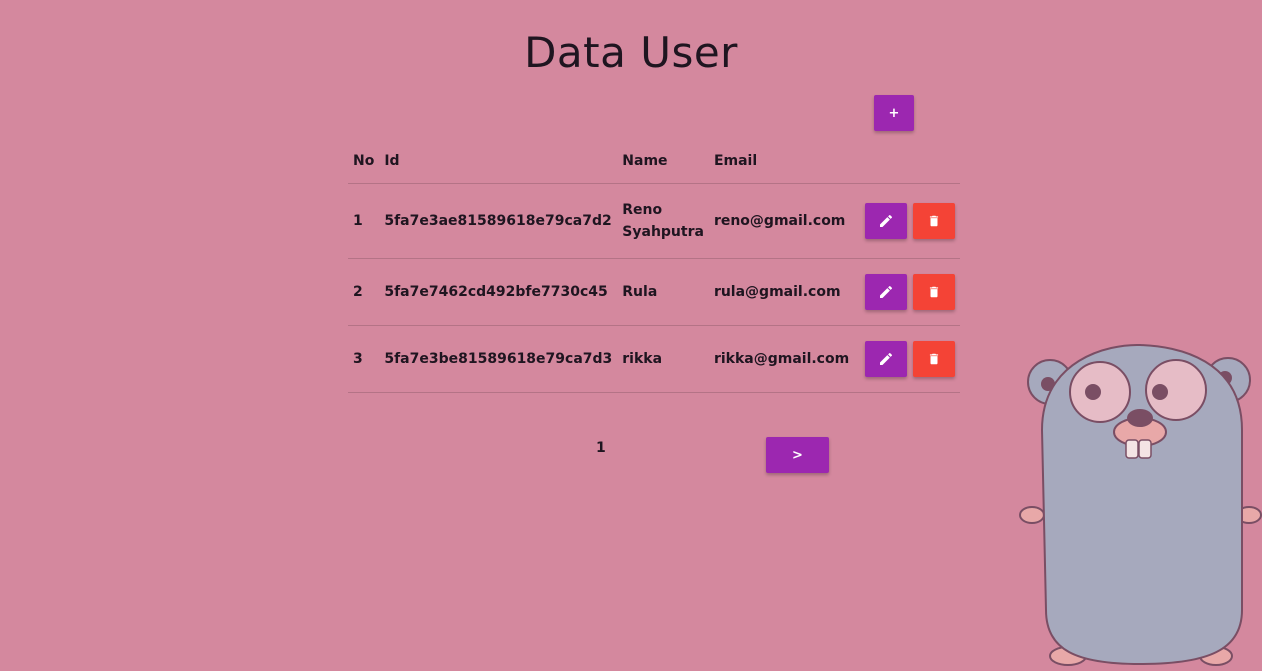  I want to click on cell-id: 5fa7e3ae81589618e79ca7d2, so click(498, 221).